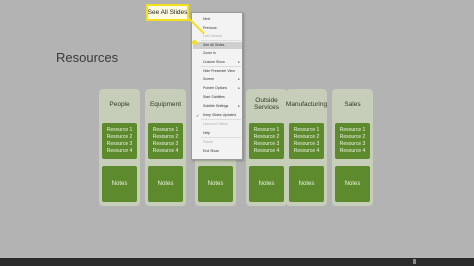 The height and width of the screenshot is (266, 474). I want to click on menu-item-help: Help, so click(217, 133).